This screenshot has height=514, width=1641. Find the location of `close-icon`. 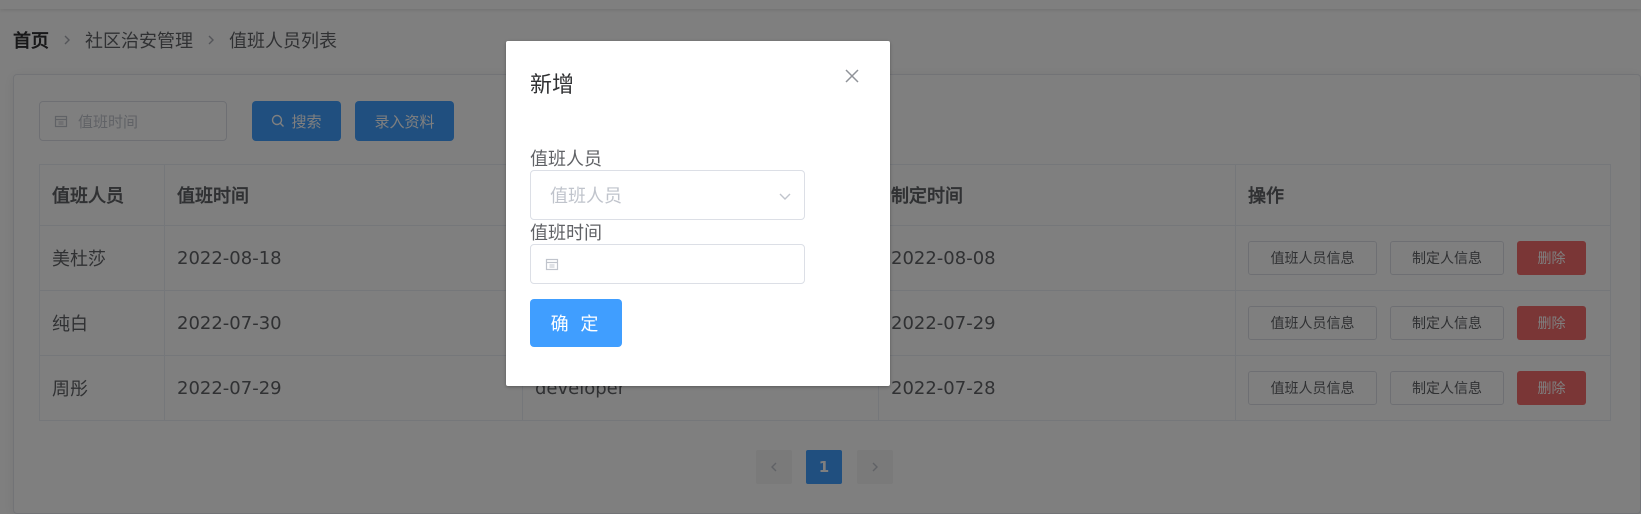

close-icon is located at coordinates (852, 76).